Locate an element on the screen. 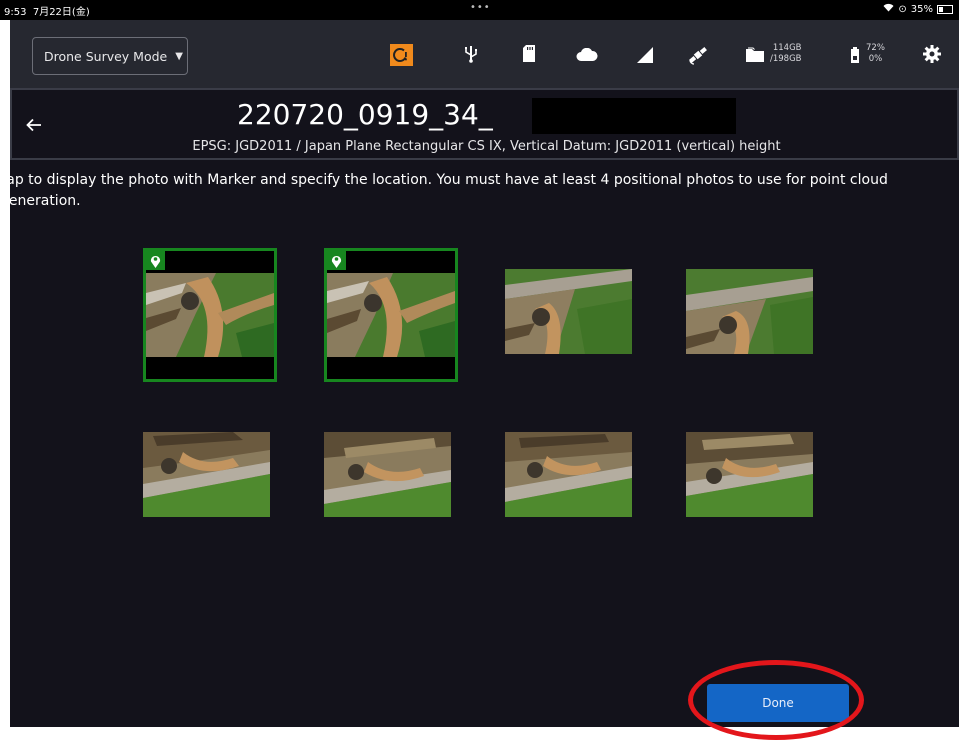 The height and width of the screenshot is (740, 959). gear-icon is located at coordinates (932, 56).